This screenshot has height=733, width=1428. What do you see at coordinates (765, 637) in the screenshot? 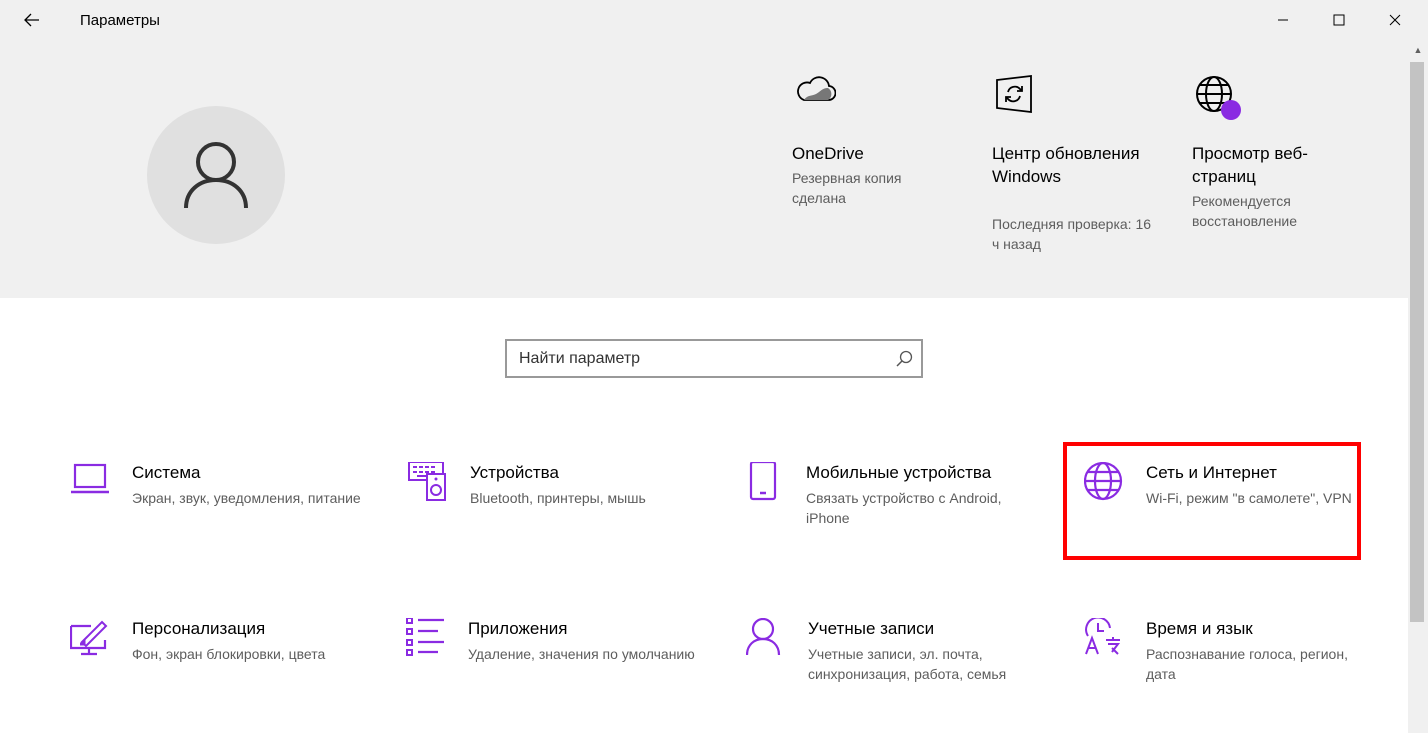
I see `account-icon` at bounding box center [765, 637].